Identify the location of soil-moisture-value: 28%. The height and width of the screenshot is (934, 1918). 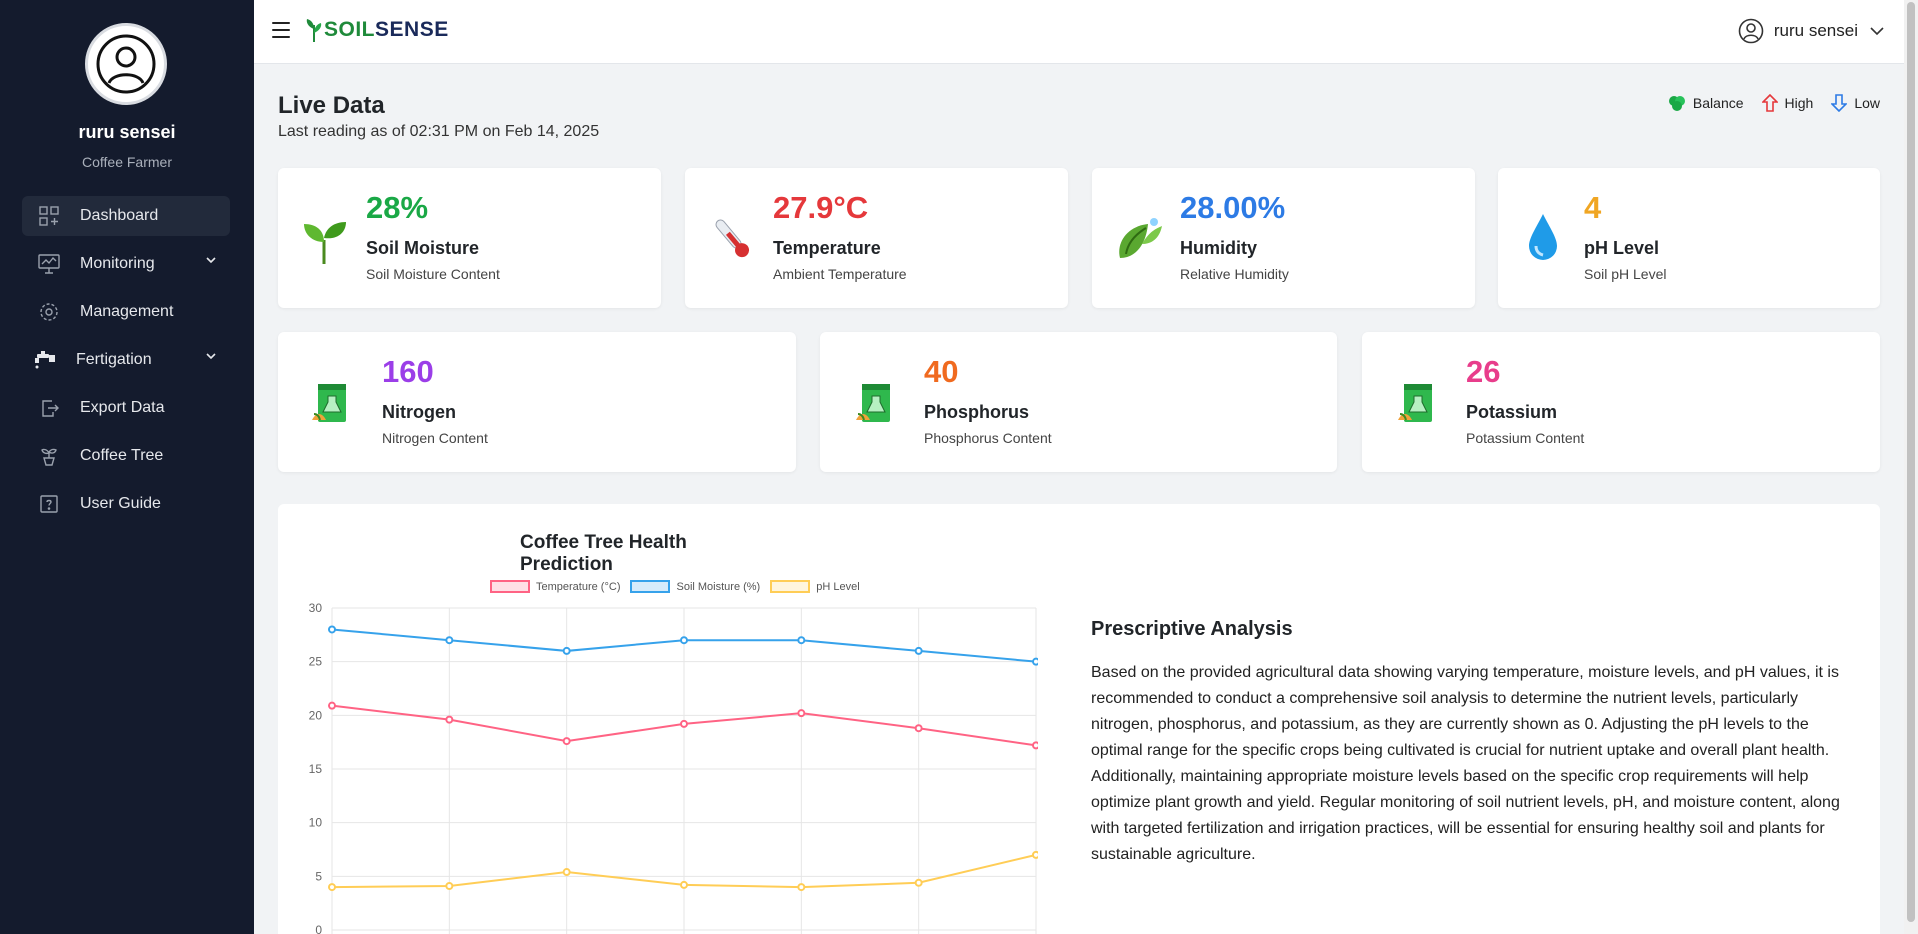
(397, 207).